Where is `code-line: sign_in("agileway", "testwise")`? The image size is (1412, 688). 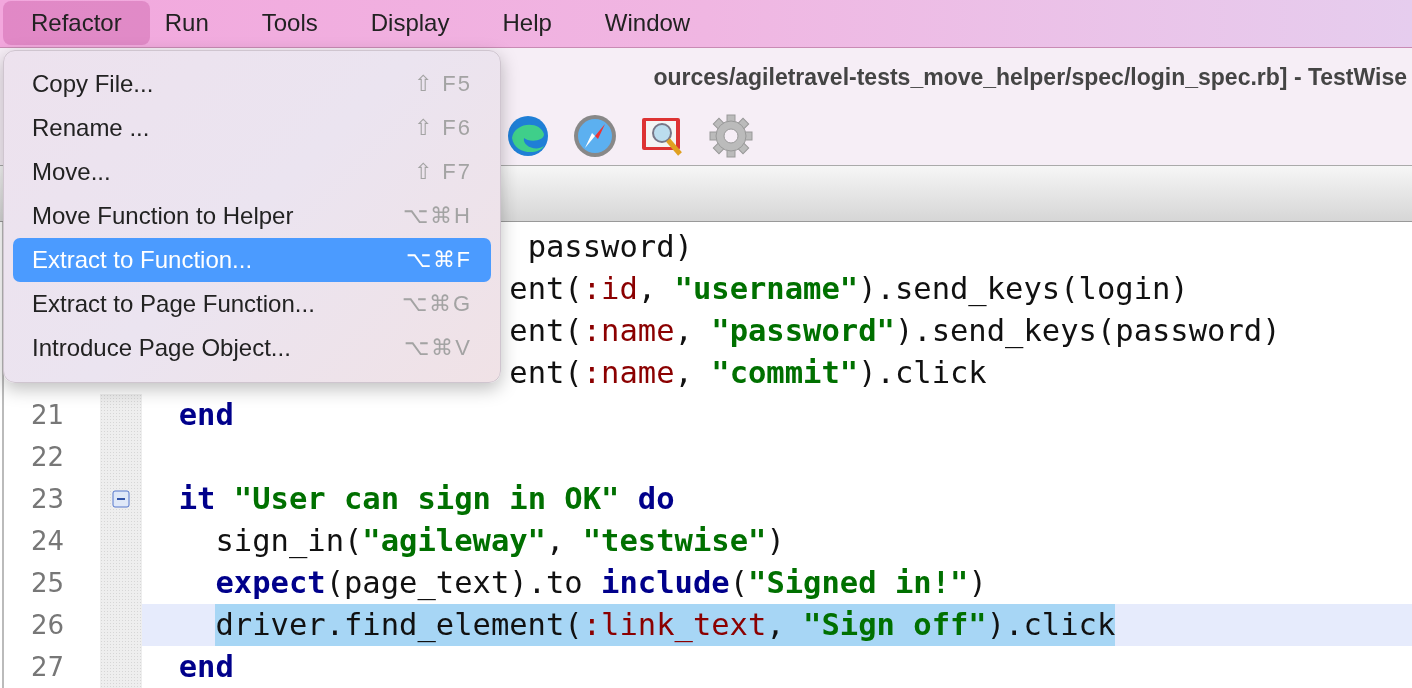
code-line: sign_in("agileway", "testwise") is located at coordinates (500, 541).